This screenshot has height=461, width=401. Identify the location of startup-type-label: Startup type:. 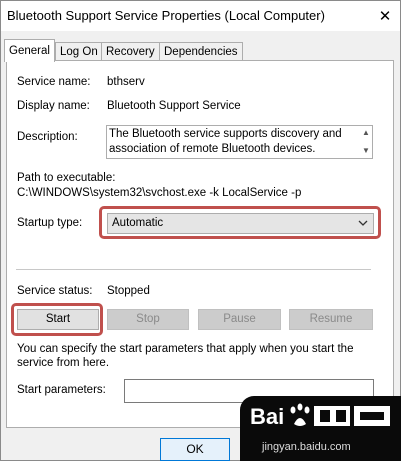
(50, 223).